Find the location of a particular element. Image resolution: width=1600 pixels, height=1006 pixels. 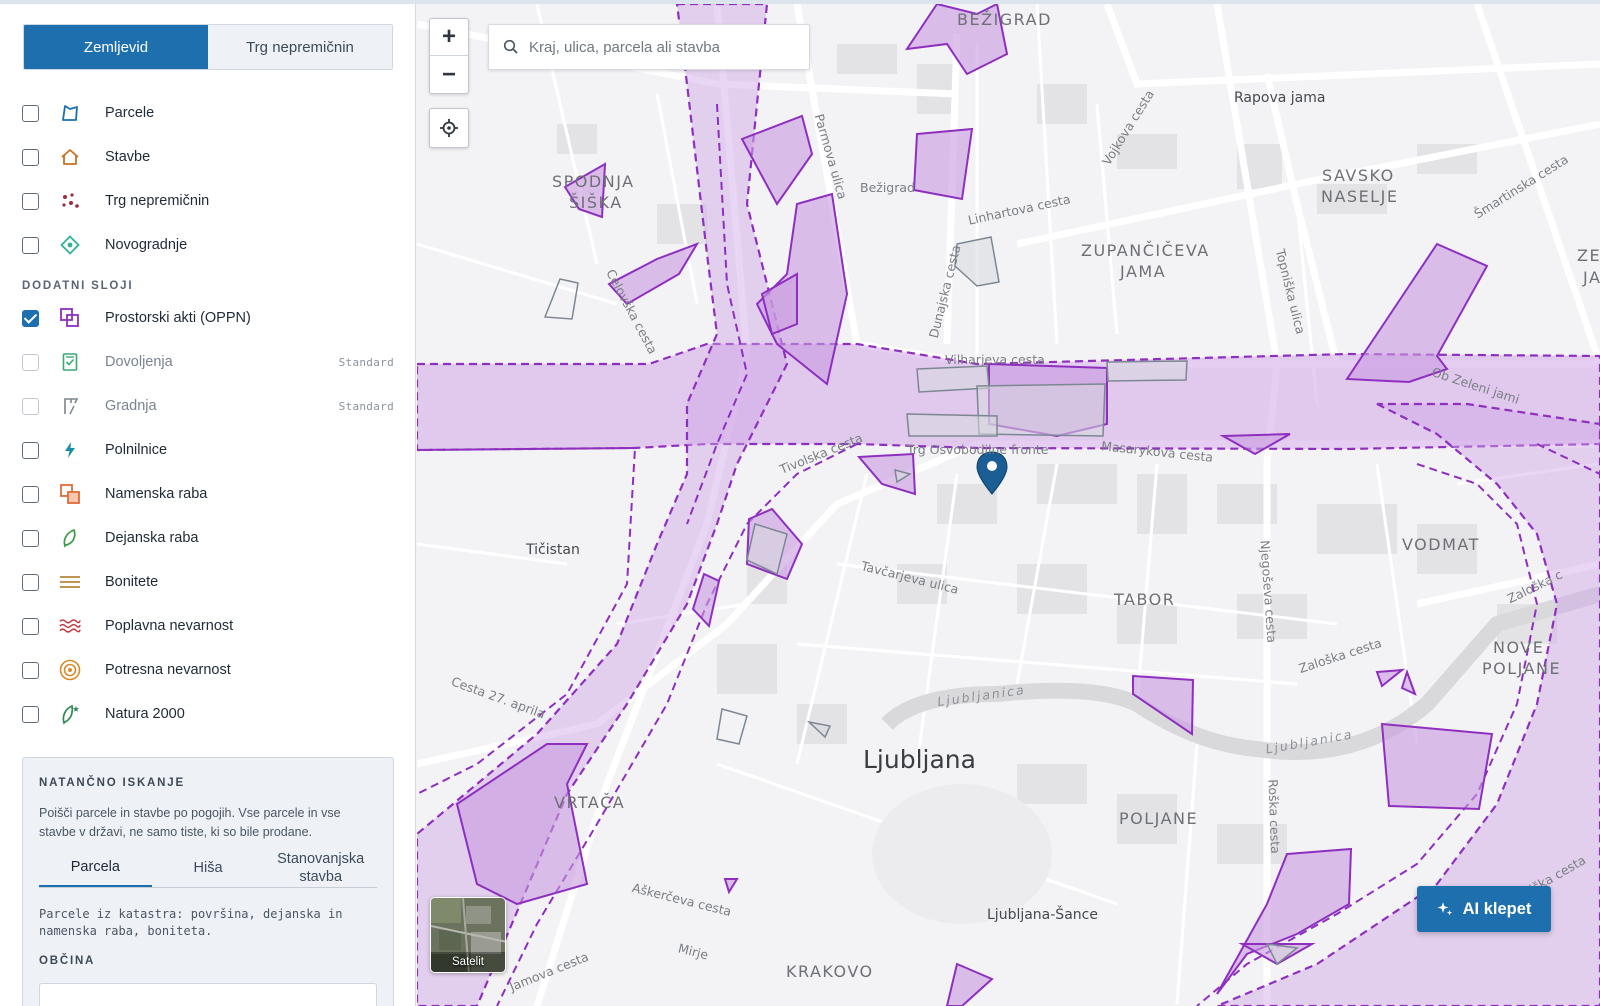

leaf-icon is located at coordinates (70, 538).